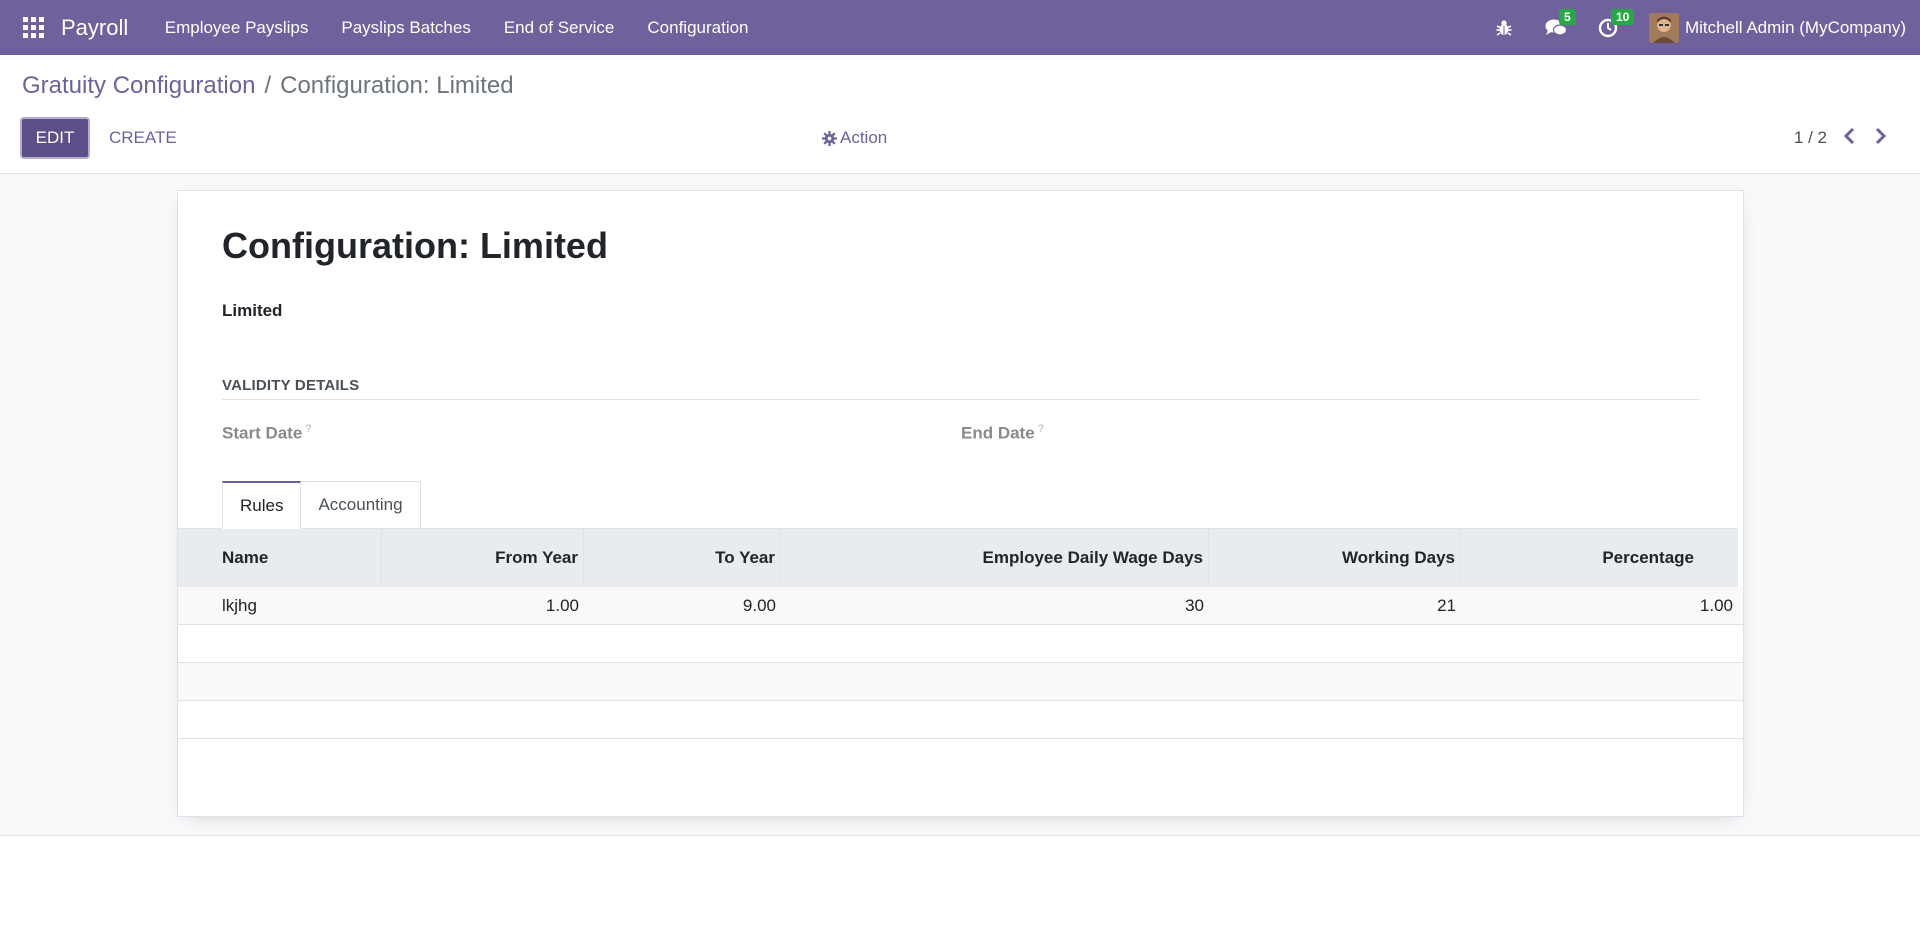 This screenshot has width=1920, height=949. I want to click on table-row: lkjhg 1.00 9.00 30 21 1.00, so click(960, 606).